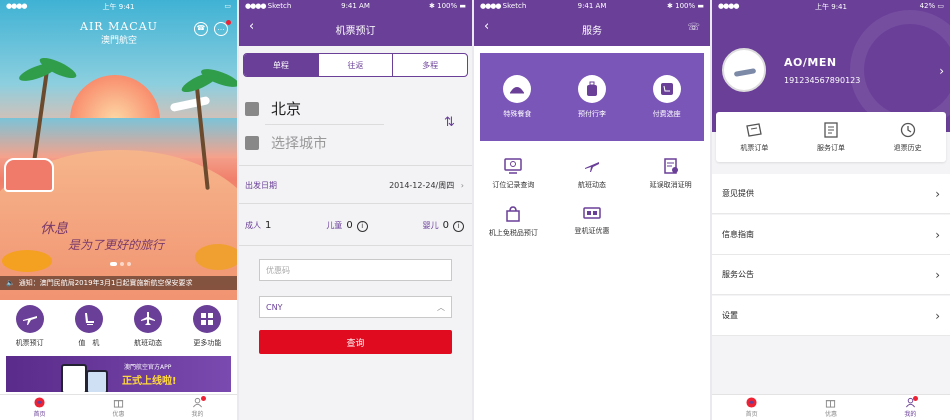 The height and width of the screenshot is (420, 950). I want to click on boardingpass-icon, so click(592, 213).